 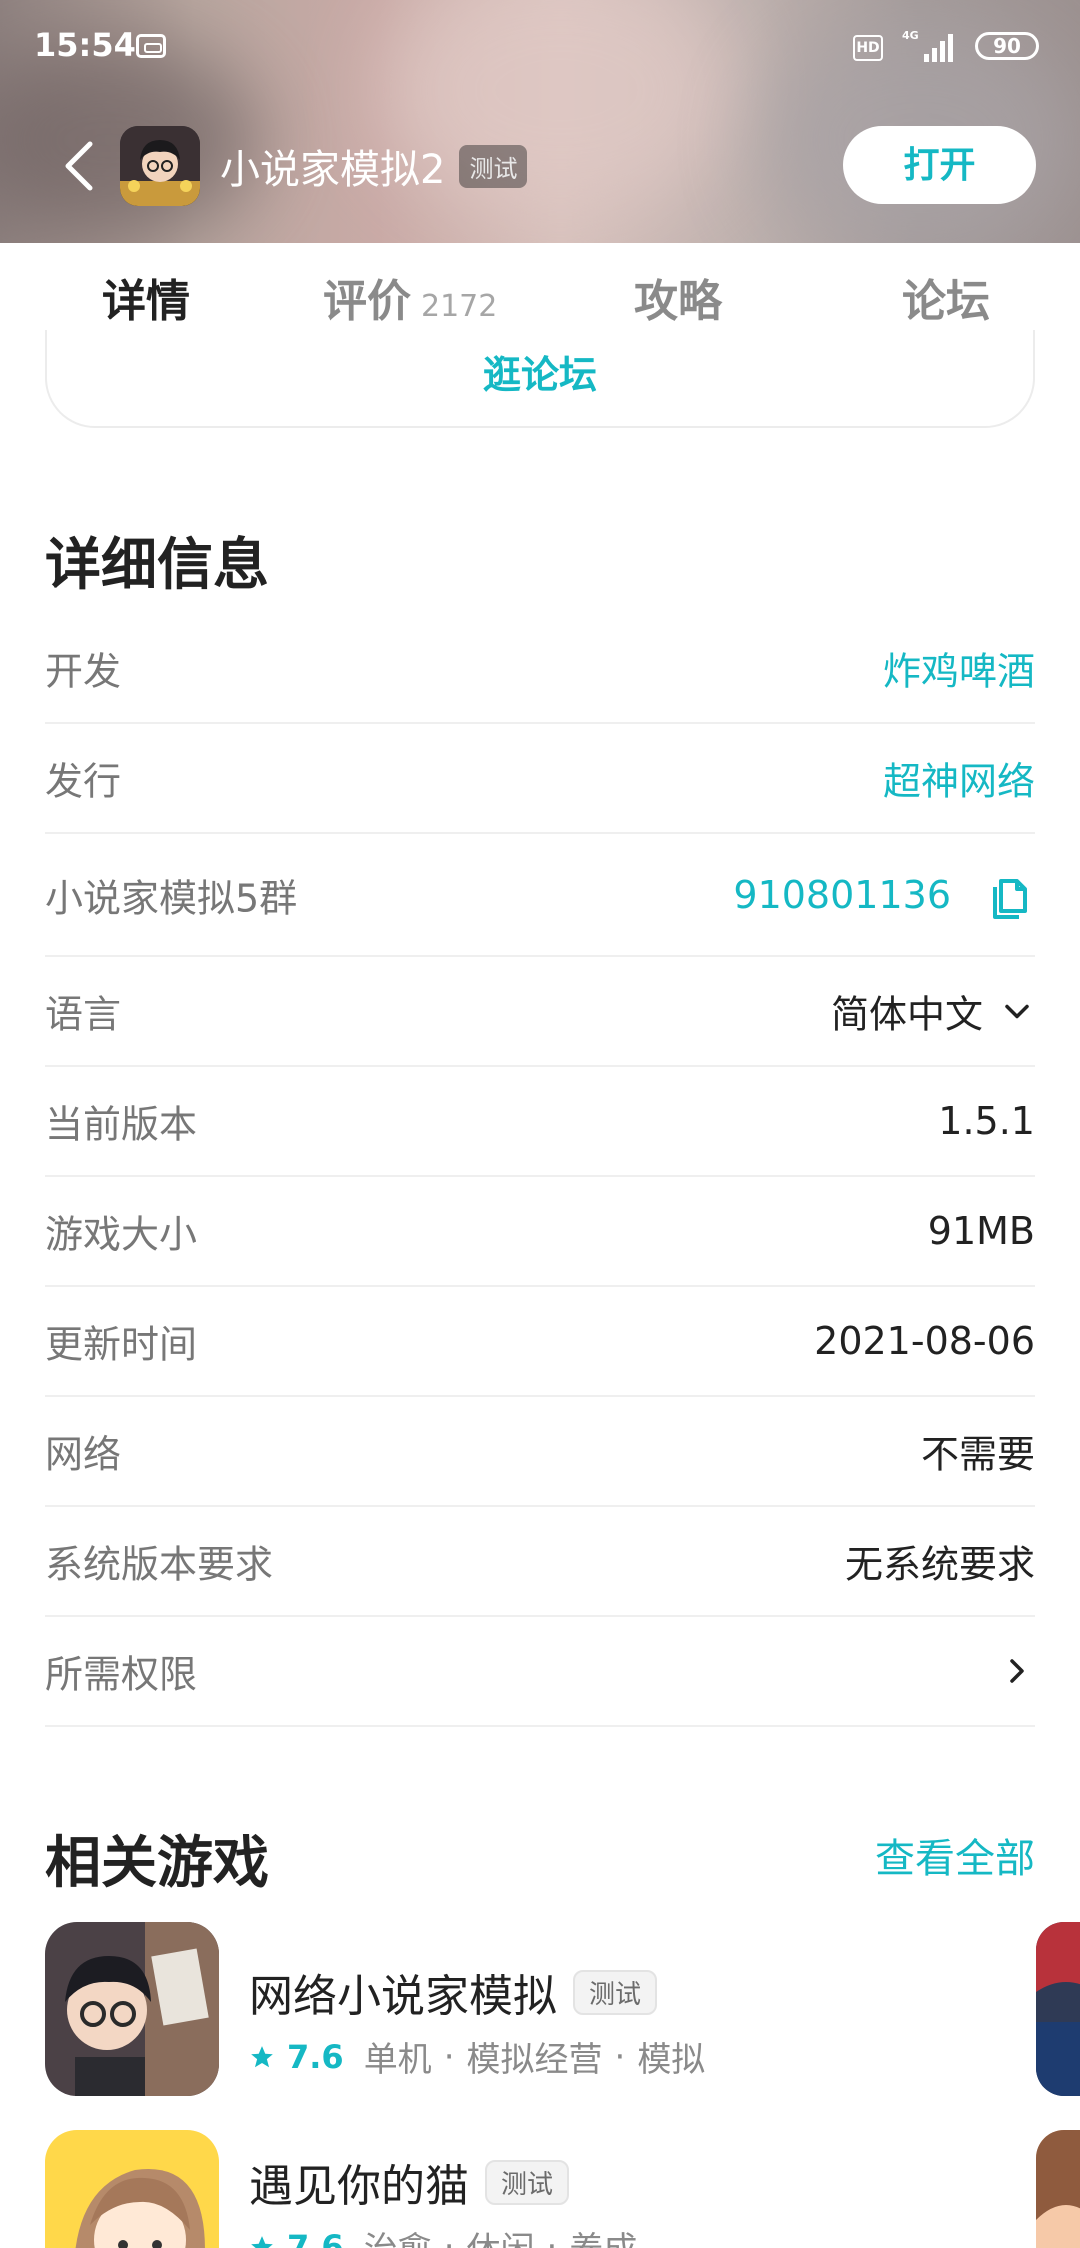 What do you see at coordinates (121, 1344) in the screenshot?
I see `detail-label: 更新时间` at bounding box center [121, 1344].